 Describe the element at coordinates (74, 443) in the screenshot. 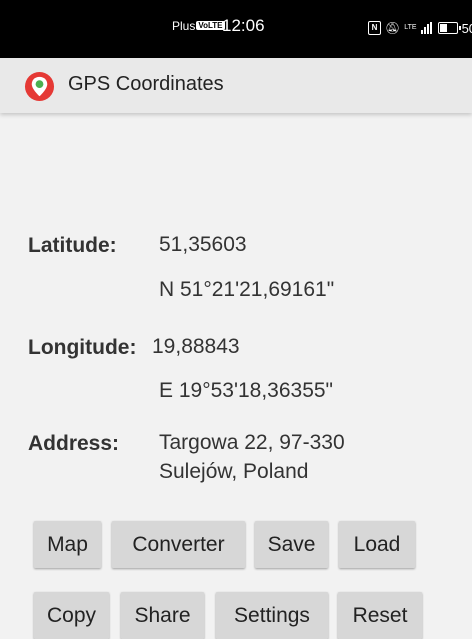

I see `address-label: Address:` at that location.